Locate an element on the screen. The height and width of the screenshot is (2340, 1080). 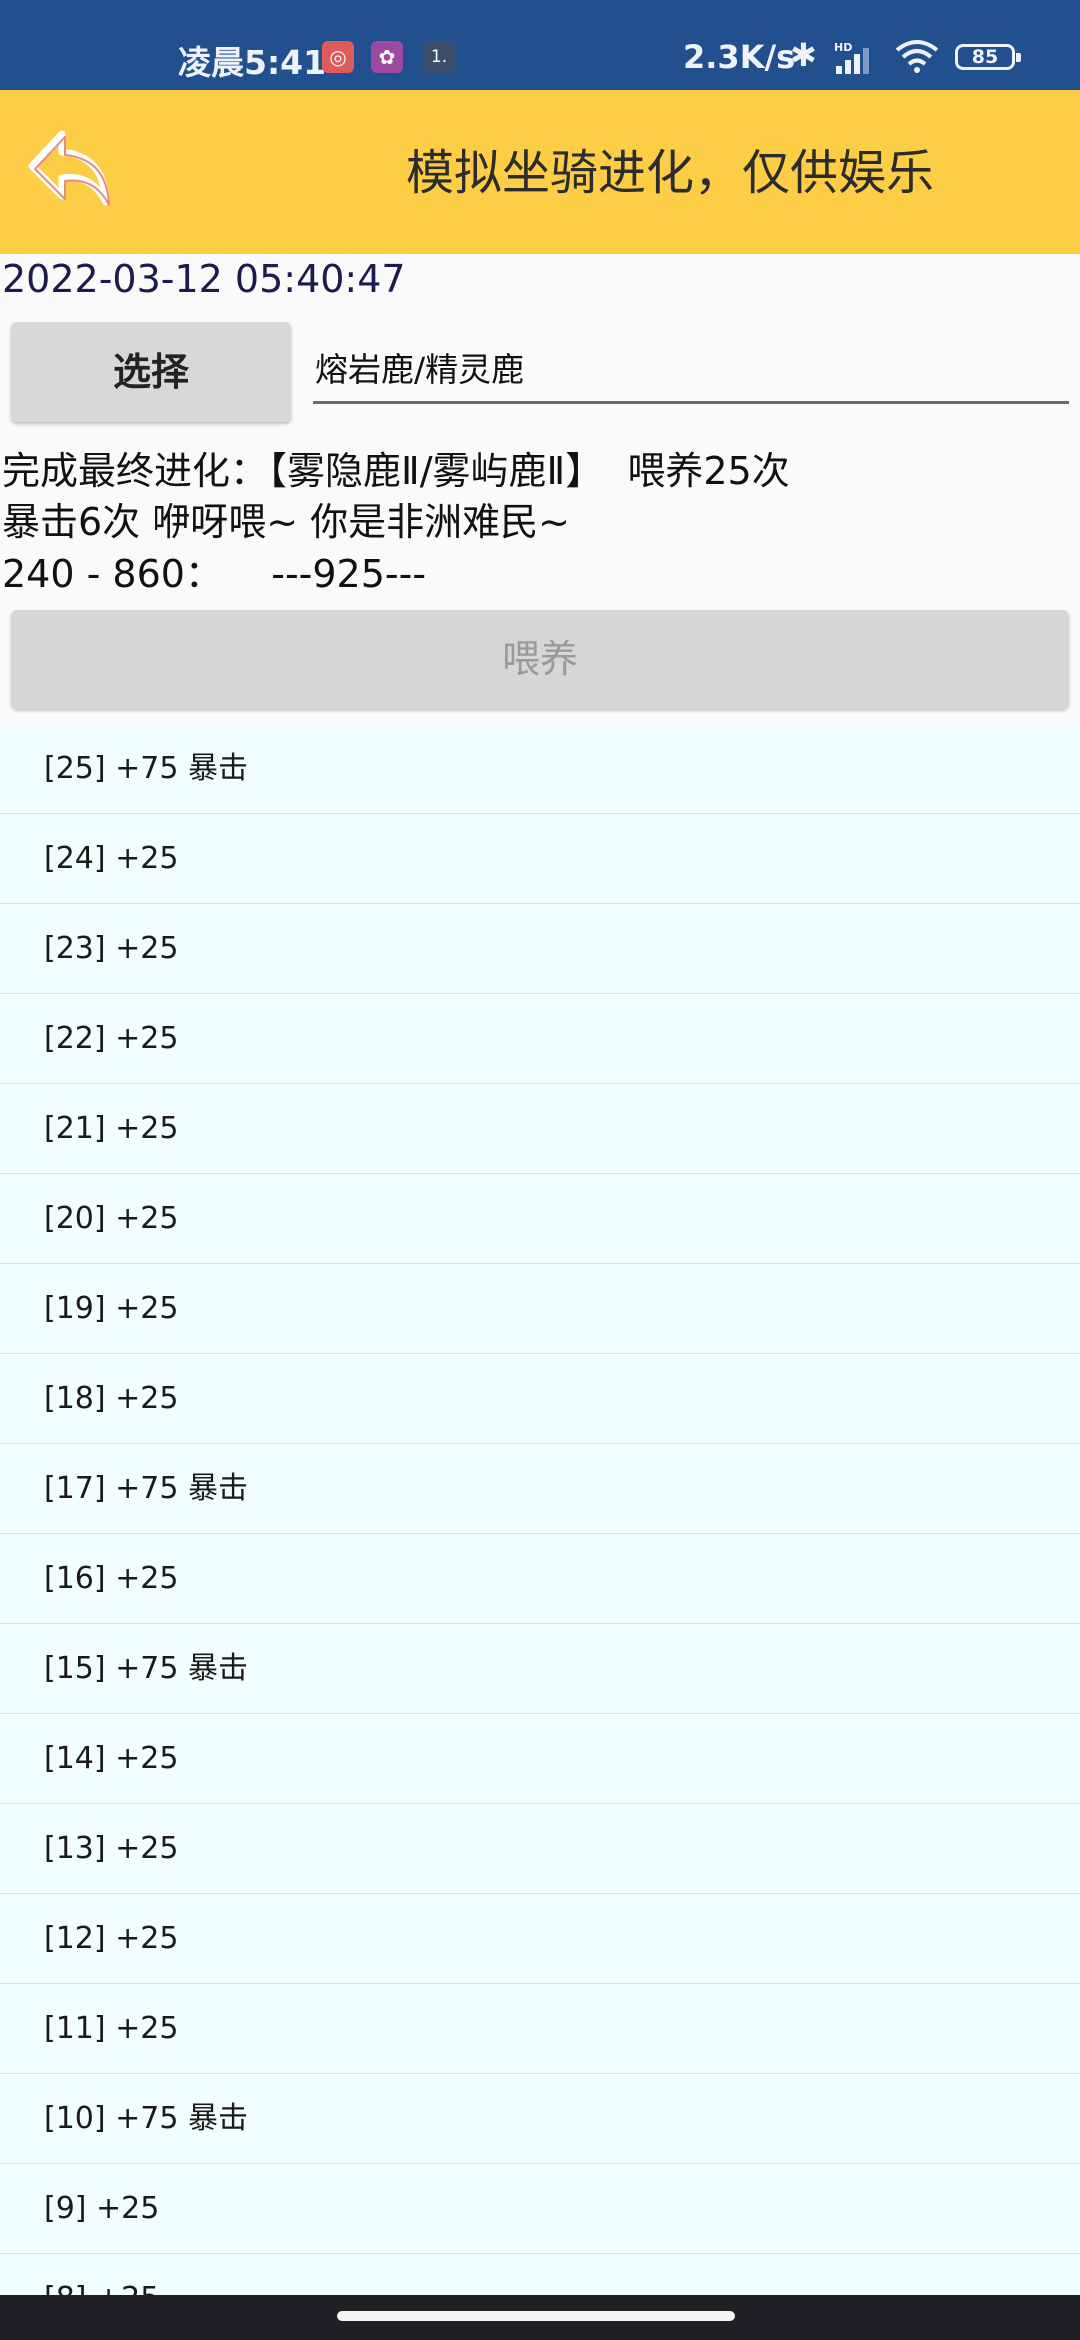
list-item: [16] +25 is located at coordinates (540, 1579).